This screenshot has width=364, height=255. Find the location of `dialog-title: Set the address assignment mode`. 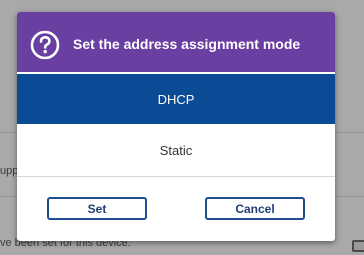

dialog-title: Set the address assignment mode is located at coordinates (187, 44).